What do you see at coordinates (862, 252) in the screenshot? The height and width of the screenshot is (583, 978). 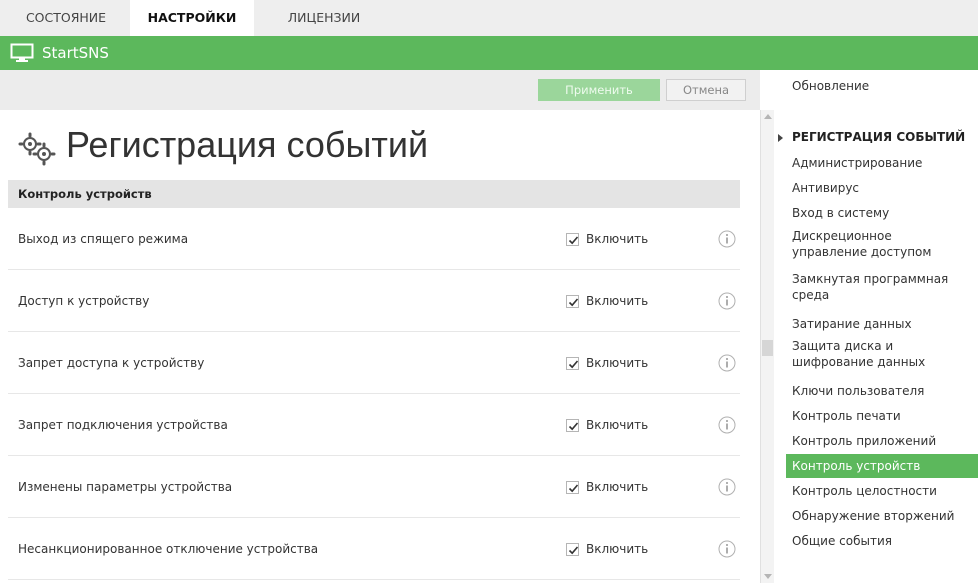 I see `sidebar-item-label-line: управление доступом` at bounding box center [862, 252].